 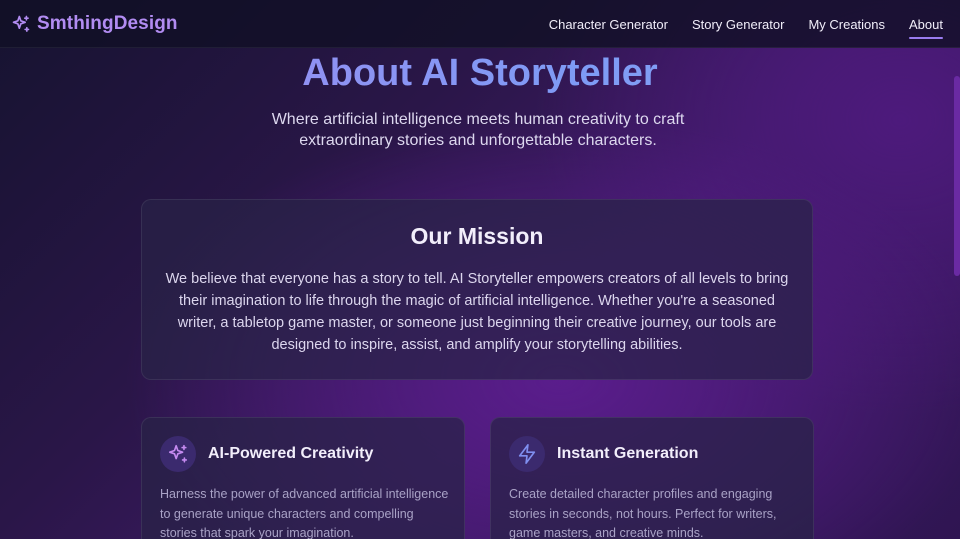 I want to click on nav-my-creations: My Creations, so click(x=846, y=24).